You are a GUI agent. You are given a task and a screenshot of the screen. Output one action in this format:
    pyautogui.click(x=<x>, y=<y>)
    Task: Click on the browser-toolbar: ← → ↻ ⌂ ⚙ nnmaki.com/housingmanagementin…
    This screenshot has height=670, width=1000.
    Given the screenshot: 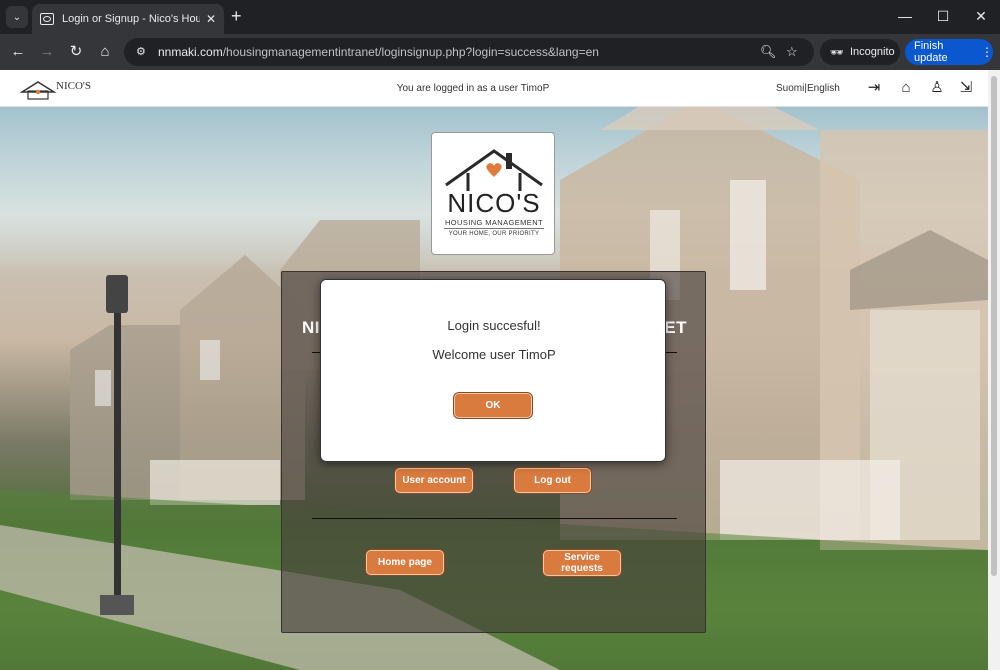 What is the action you would take?
    pyautogui.click(x=500, y=52)
    